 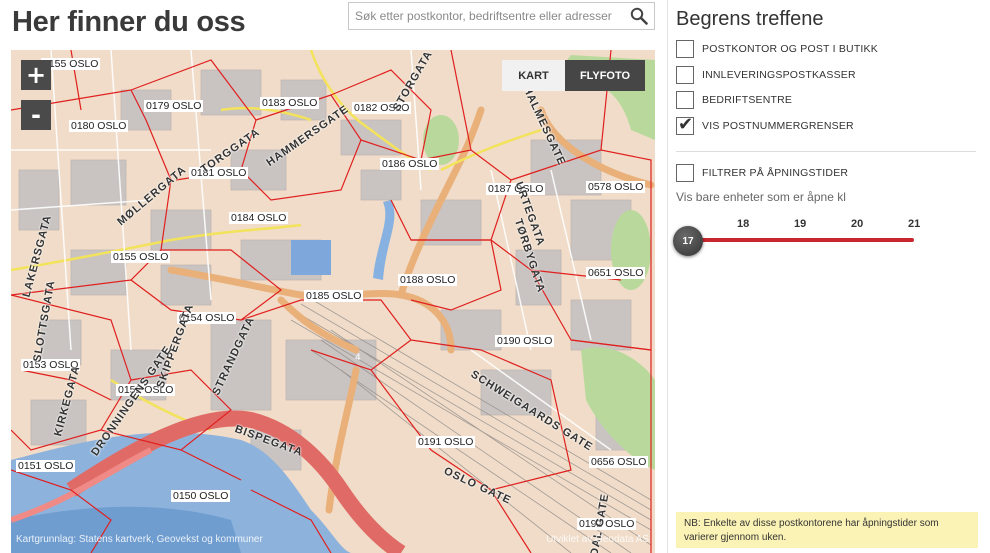 I want to click on postcode-label: 0656 OSLO, so click(x=619, y=462).